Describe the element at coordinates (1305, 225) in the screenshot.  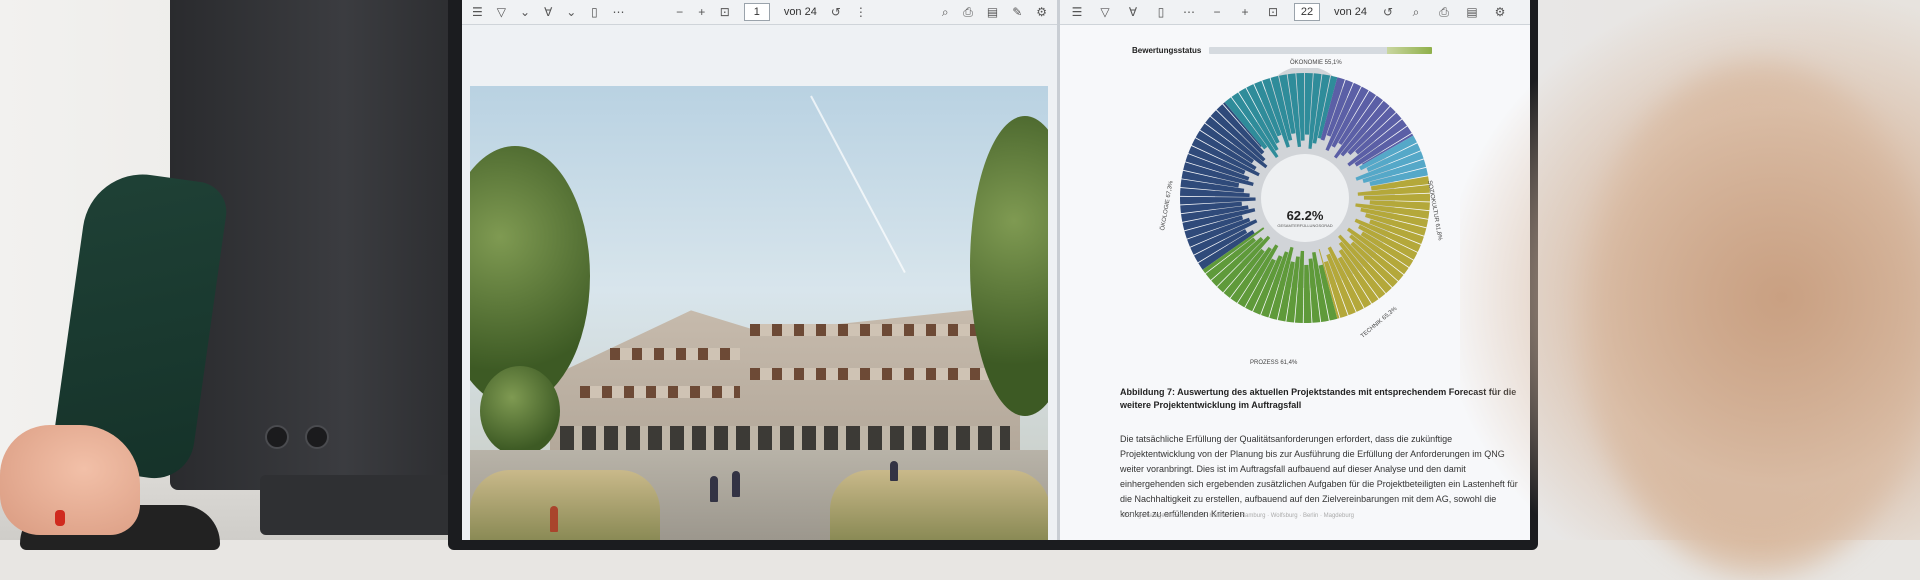
I see `center-sublabel: GESAMTERFÜLLUNGSGRAD` at that location.